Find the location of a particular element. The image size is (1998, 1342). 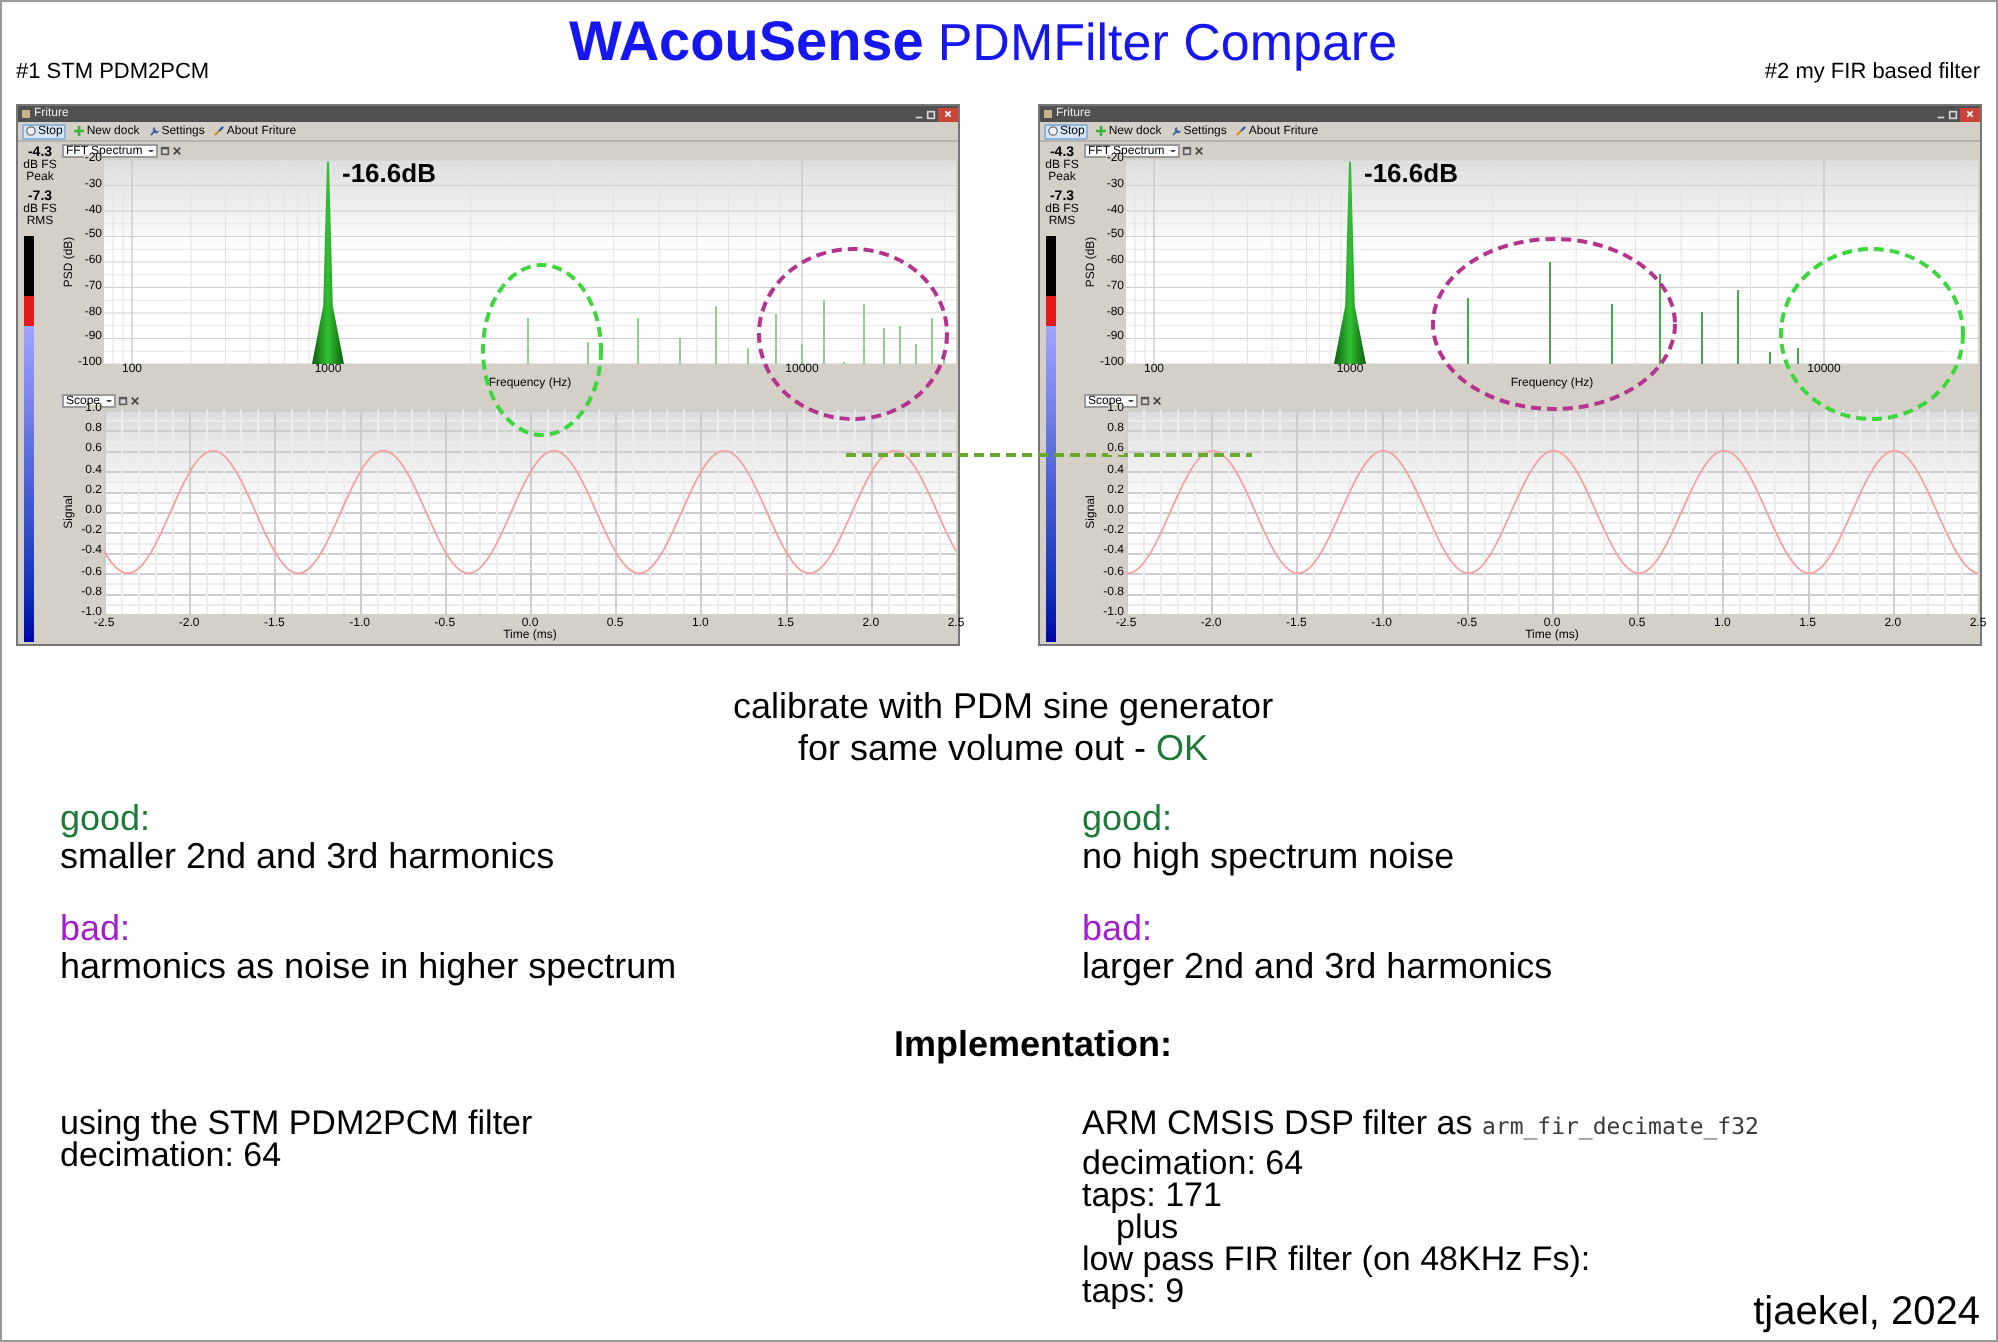

implementation-line: ARM CMSIS DSP filter as arm_fir_decimate_f32 is located at coordinates (1420, 1124).